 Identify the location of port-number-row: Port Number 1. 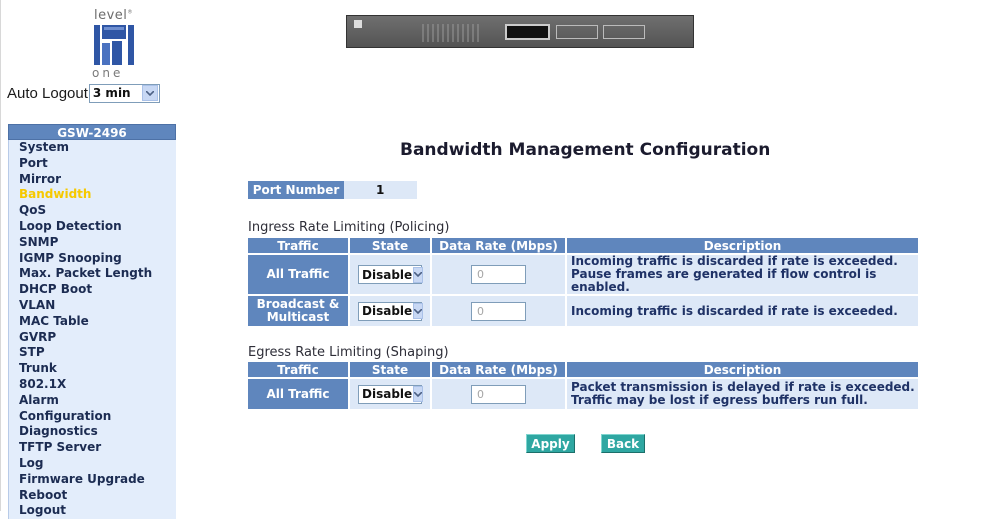
(332, 190).